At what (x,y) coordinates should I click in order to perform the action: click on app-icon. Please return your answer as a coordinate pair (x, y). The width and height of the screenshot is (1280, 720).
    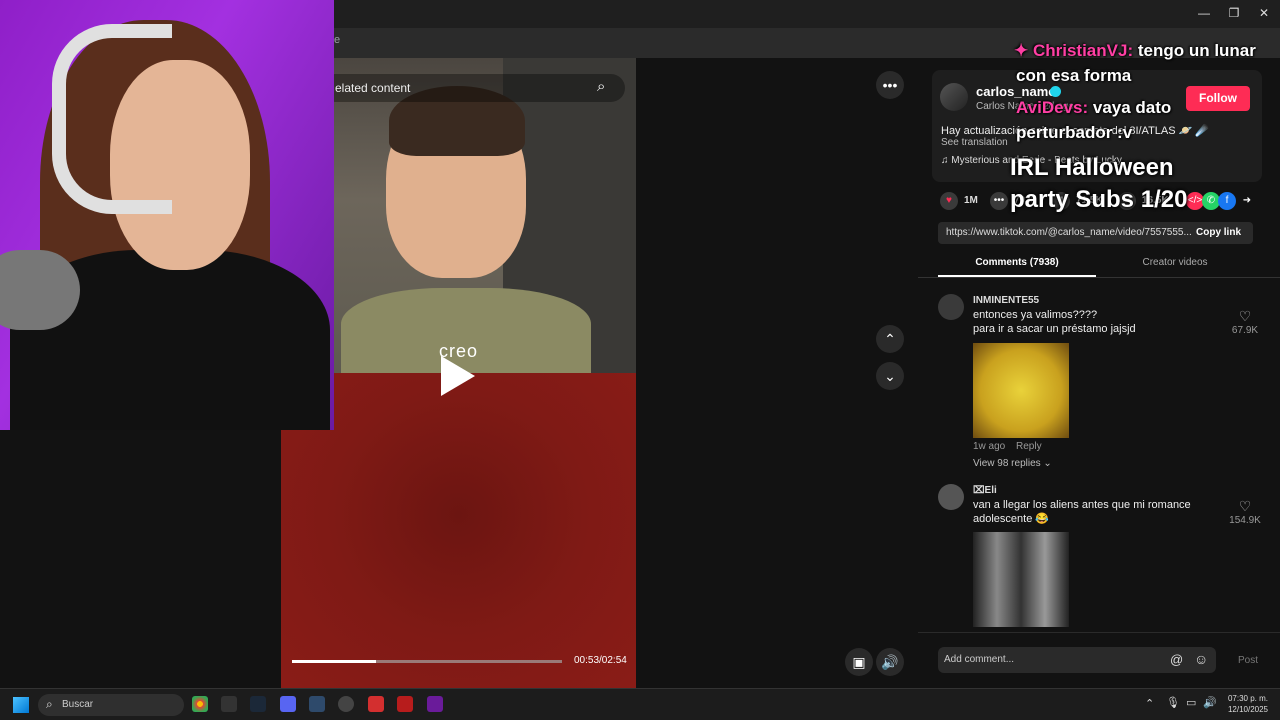
    Looking at the image, I should click on (317, 704).